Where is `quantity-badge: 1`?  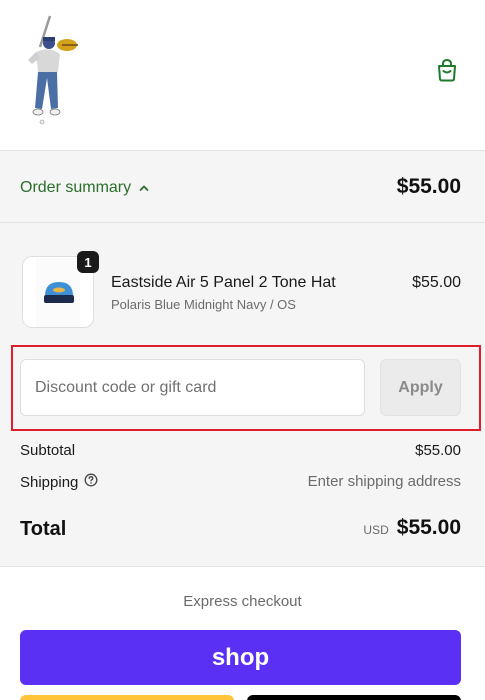 quantity-badge: 1 is located at coordinates (88, 262).